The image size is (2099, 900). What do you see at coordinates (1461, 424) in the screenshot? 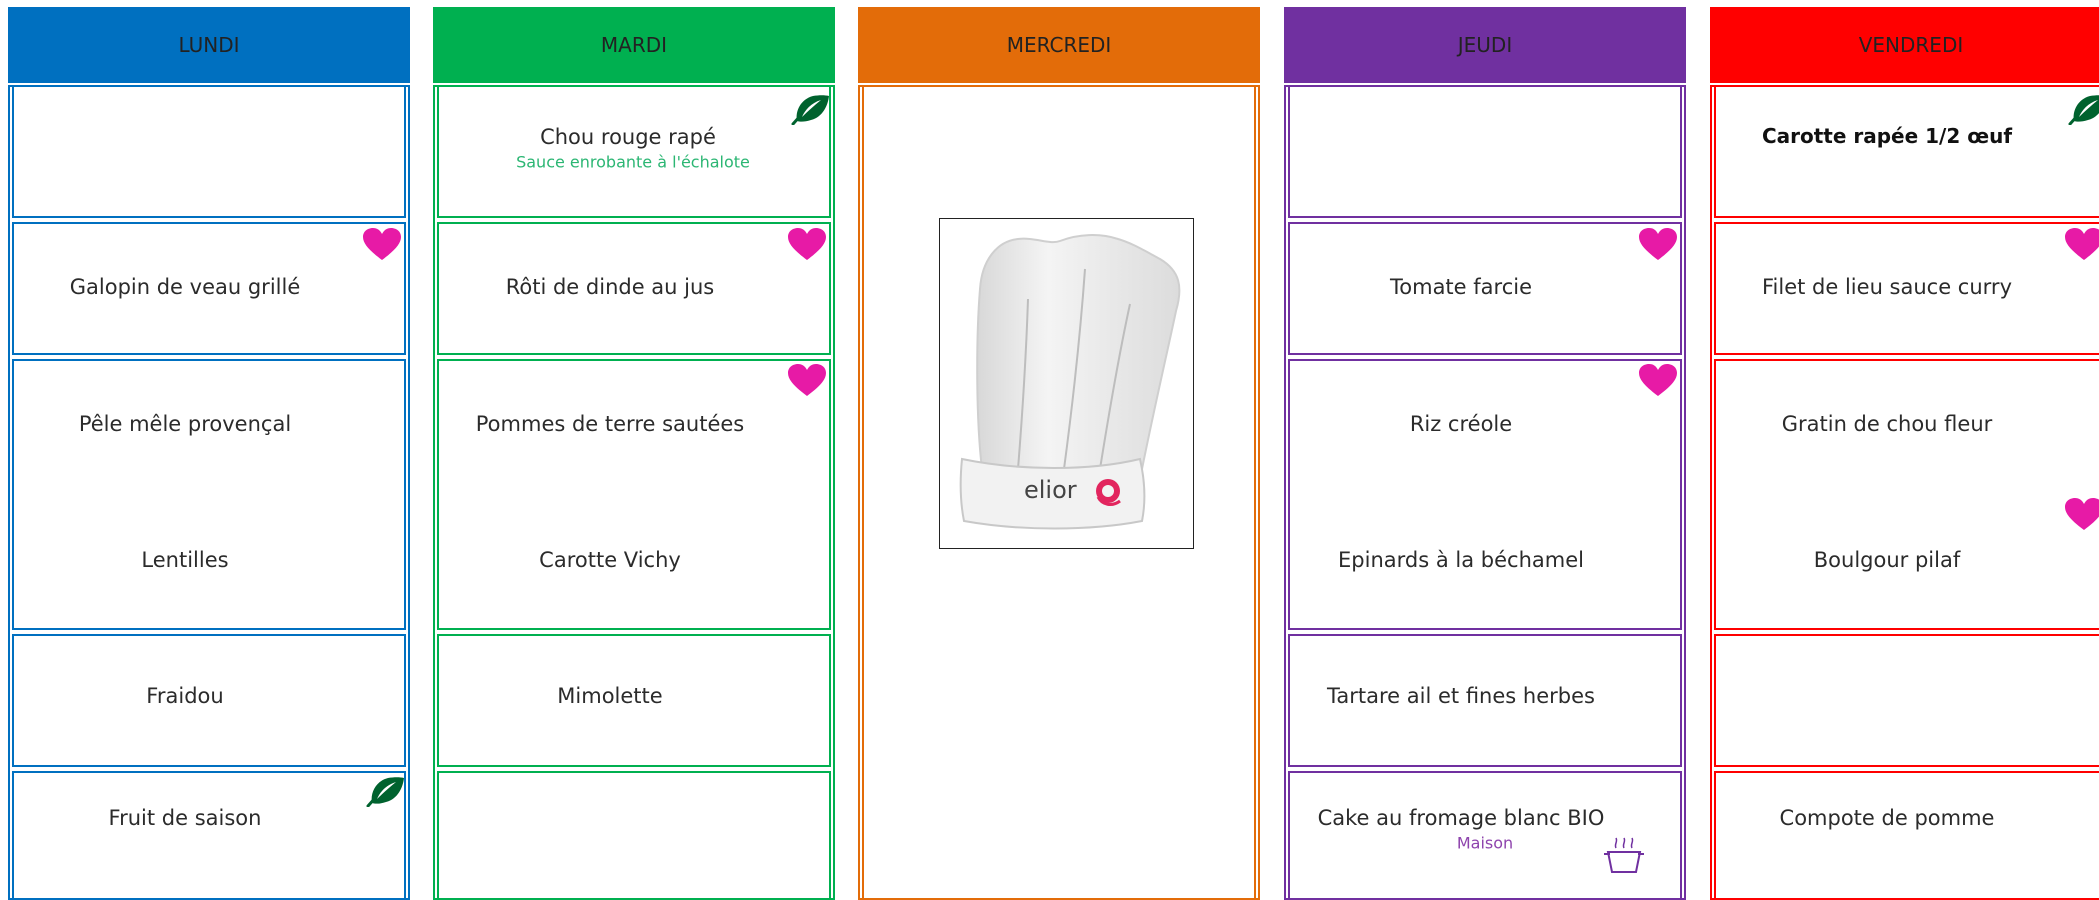
I see `dish-accompagnement-1: Riz créole` at bounding box center [1461, 424].